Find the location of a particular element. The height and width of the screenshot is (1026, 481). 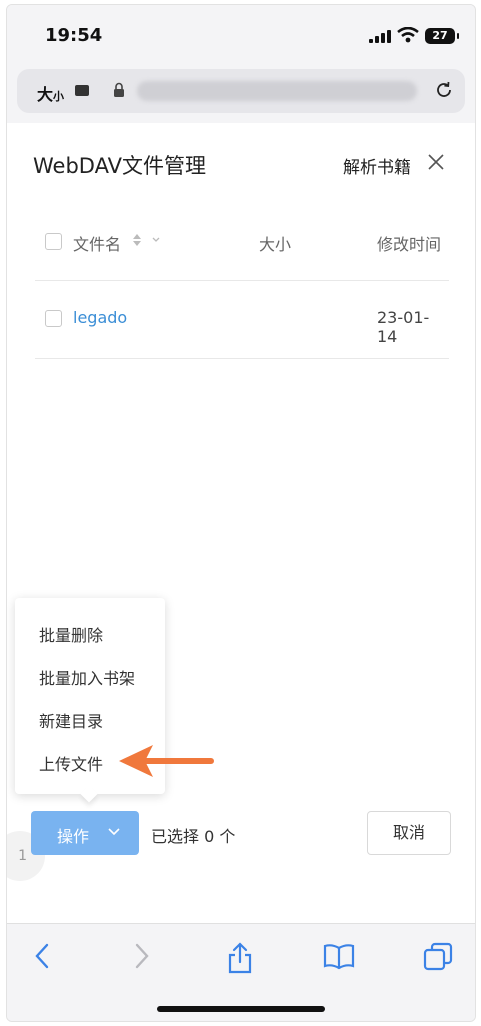

home-indicator is located at coordinates (241, 1009).